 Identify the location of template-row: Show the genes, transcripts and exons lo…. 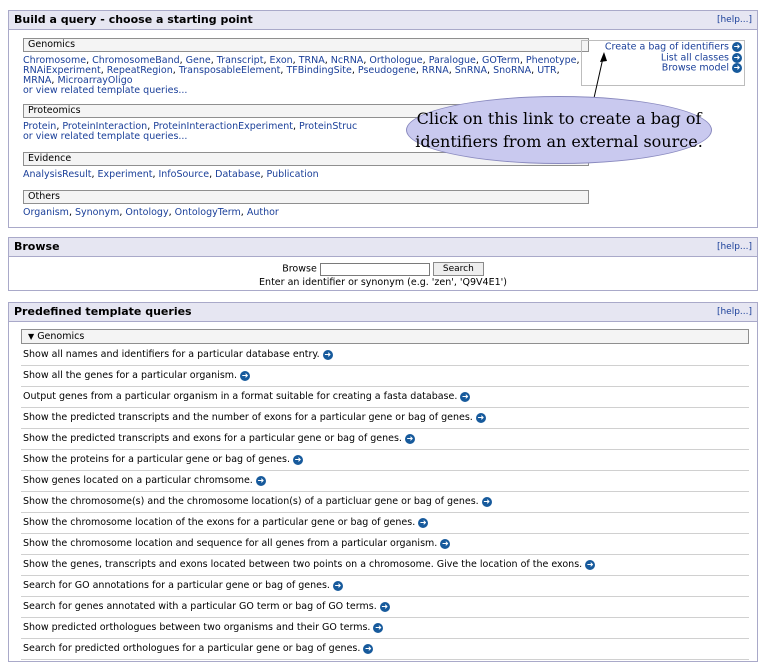
(385, 565).